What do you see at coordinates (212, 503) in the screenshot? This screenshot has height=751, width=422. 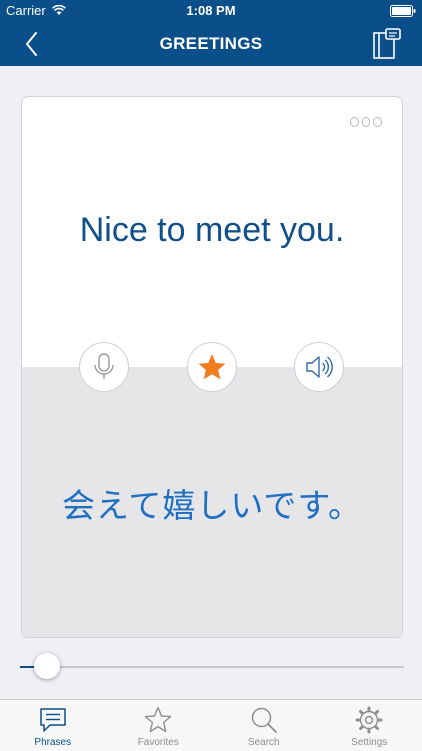 I see `phrase-japanese-text: 会えて嬉しいです。` at bounding box center [212, 503].